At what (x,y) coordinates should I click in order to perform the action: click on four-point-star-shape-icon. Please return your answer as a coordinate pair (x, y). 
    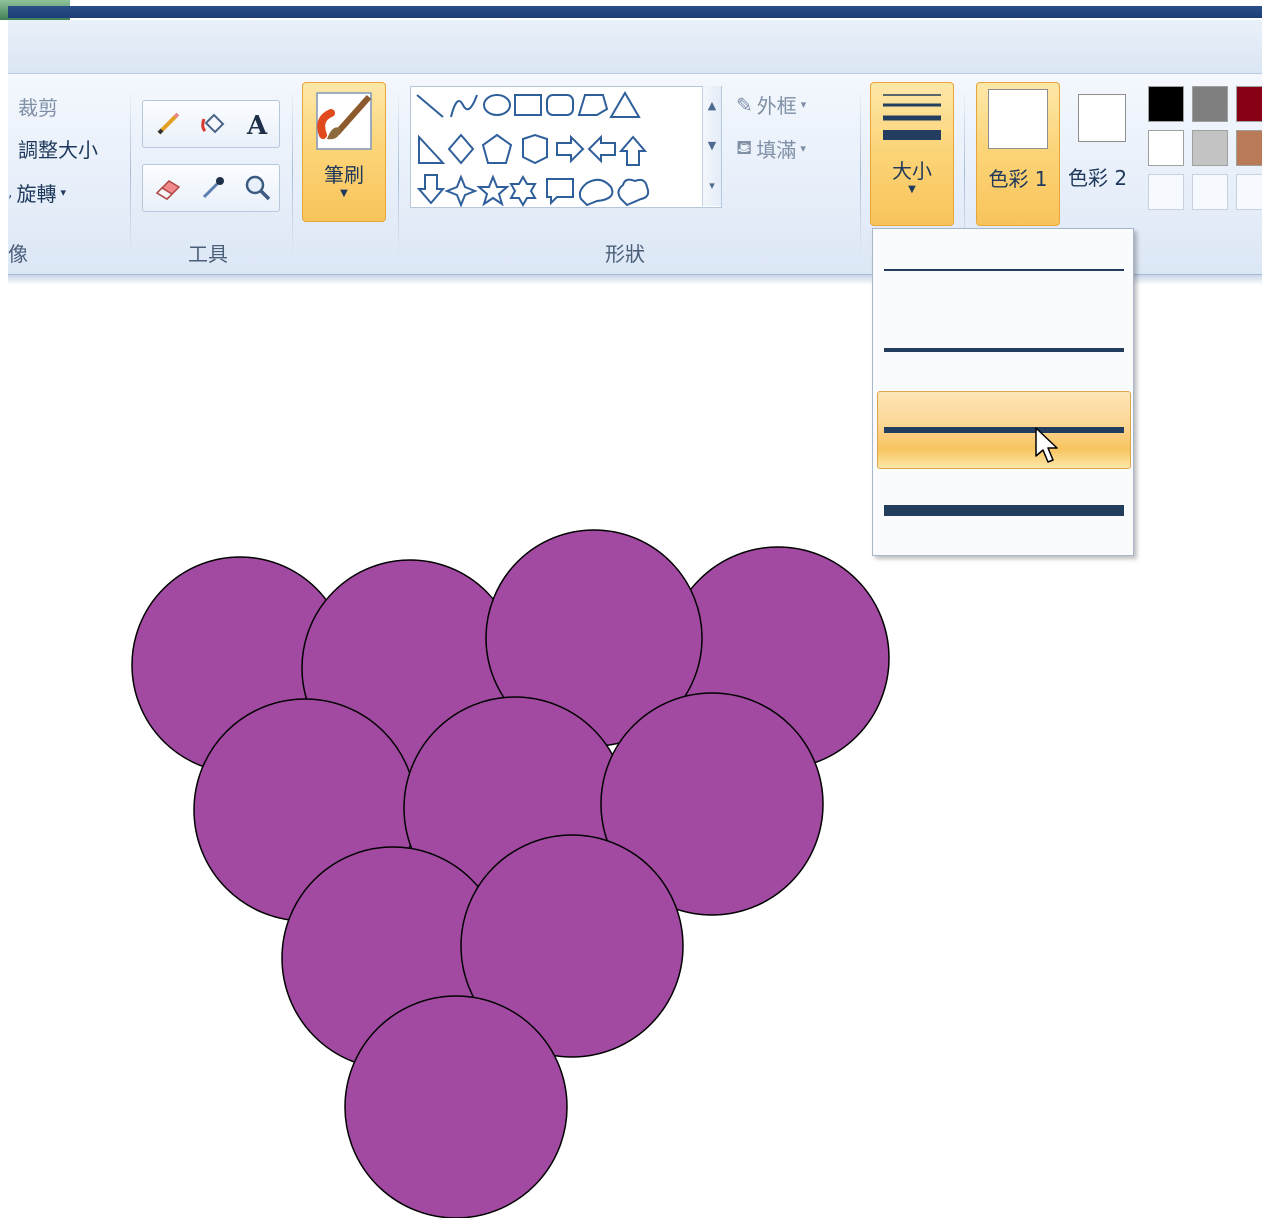
    Looking at the image, I should click on (461, 191).